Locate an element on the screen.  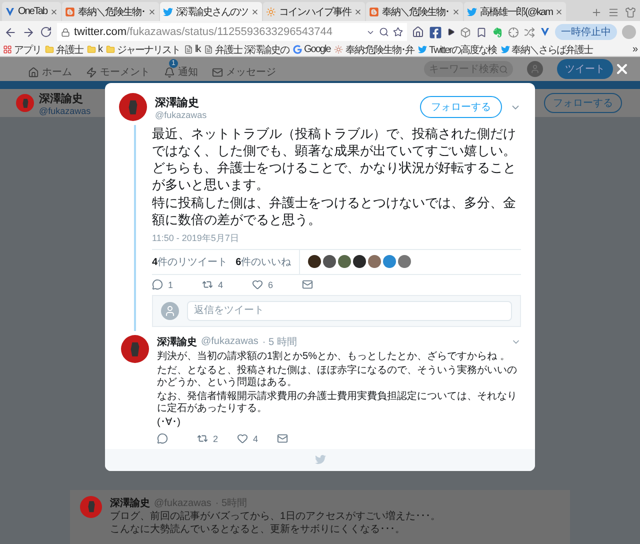
tweet-time: · 5 時間 is located at coordinates (279, 342).